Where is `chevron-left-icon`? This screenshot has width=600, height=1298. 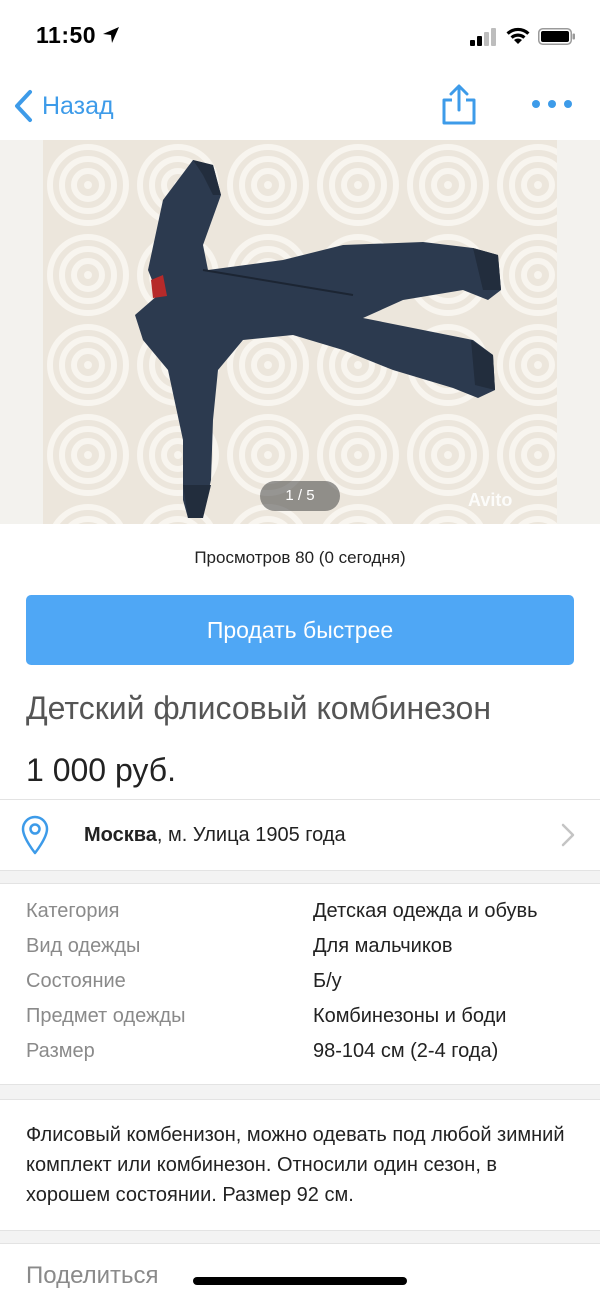 chevron-left-icon is located at coordinates (23, 106).